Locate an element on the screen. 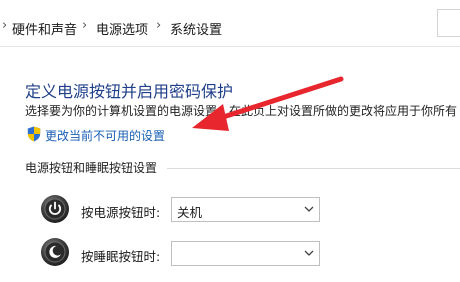  sleep-button-action-select is located at coordinates (245, 253).